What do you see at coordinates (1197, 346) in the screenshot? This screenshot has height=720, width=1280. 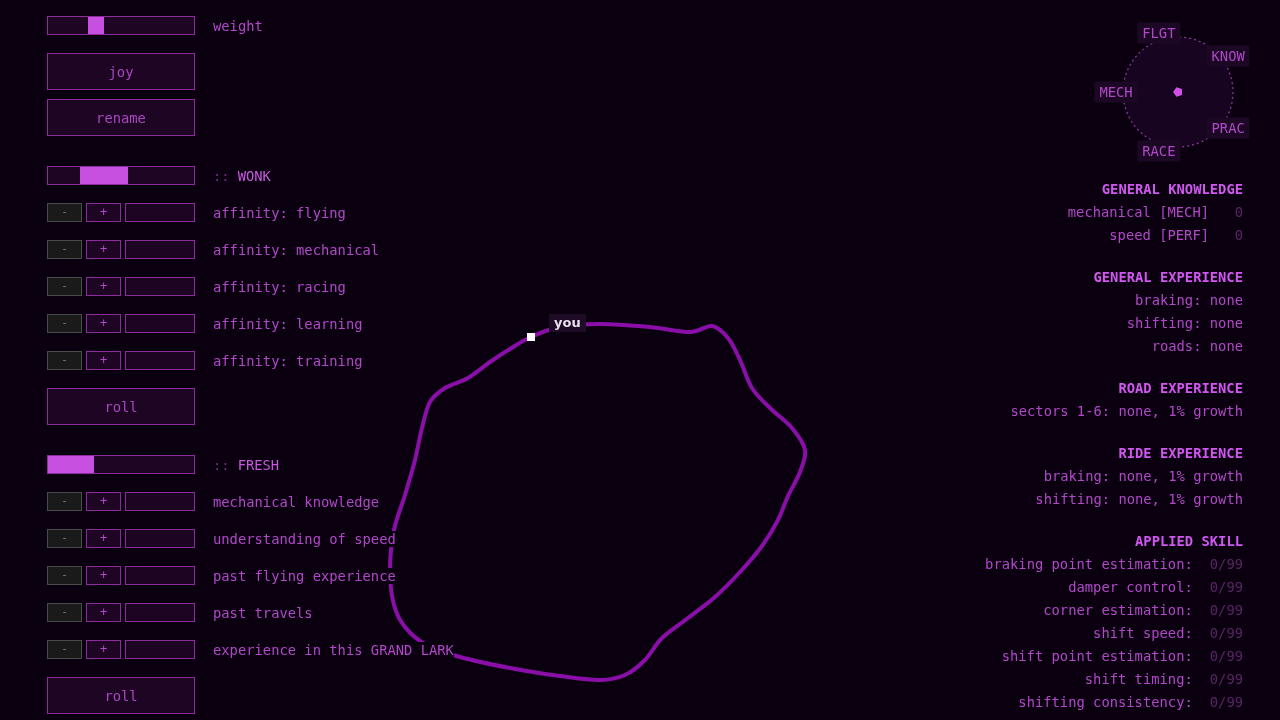 I see `stat-label: roads: none` at bounding box center [1197, 346].